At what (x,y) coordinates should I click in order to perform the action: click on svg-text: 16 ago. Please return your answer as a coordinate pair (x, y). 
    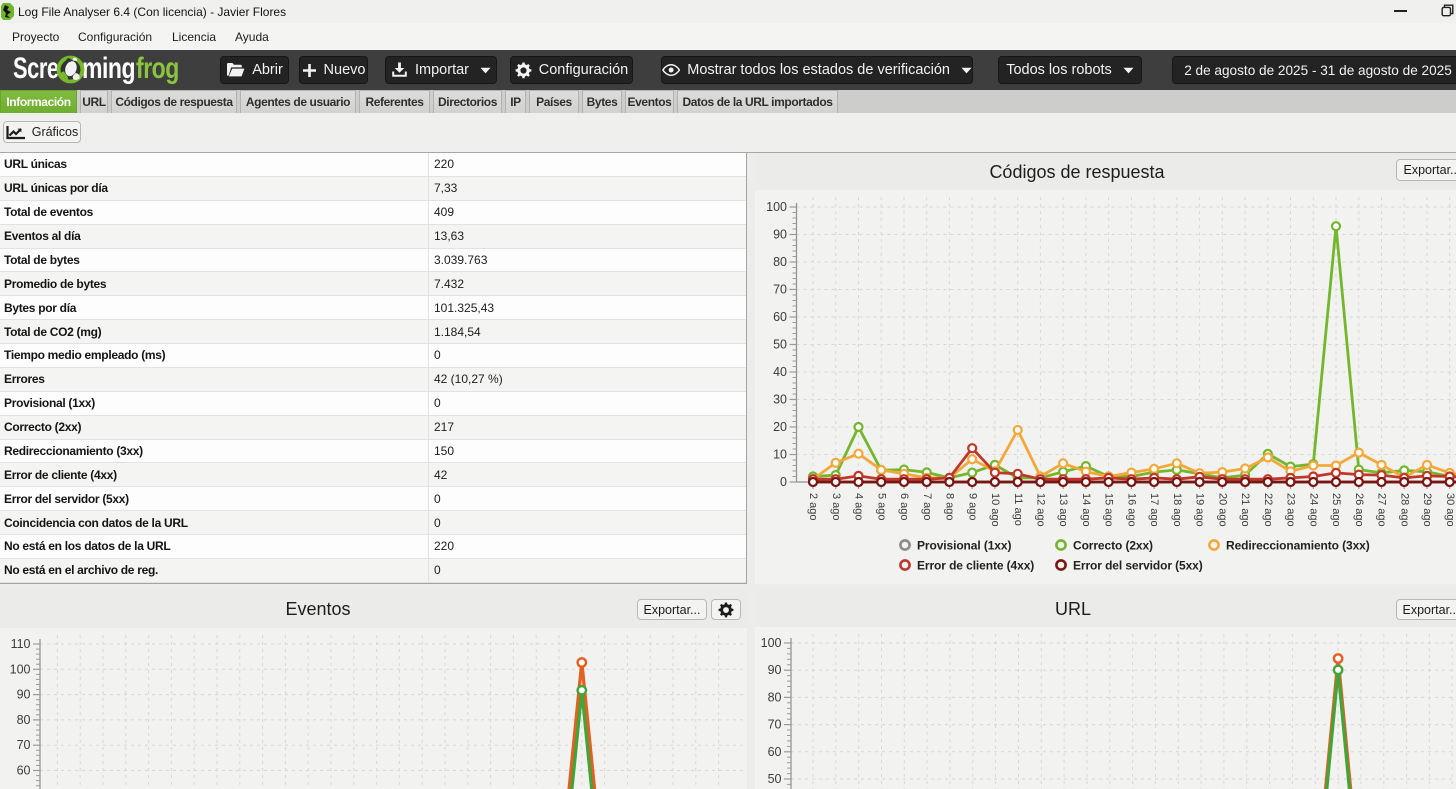
    Looking at the image, I should click on (1131, 510).